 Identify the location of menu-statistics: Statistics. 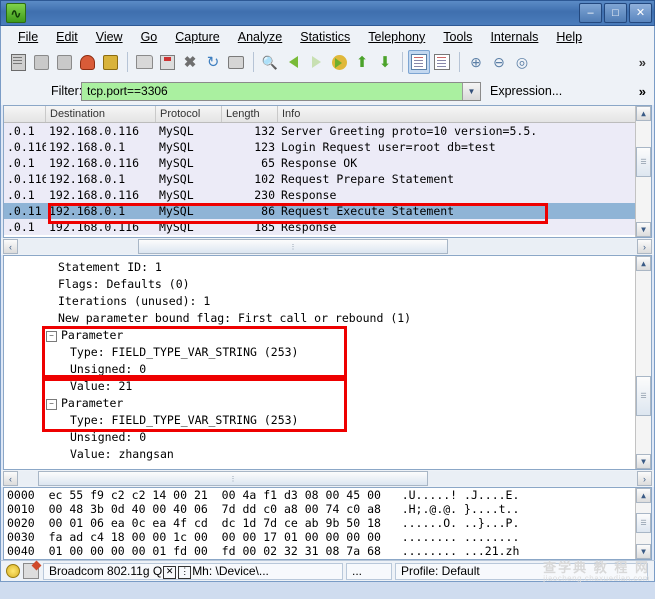
(325, 37).